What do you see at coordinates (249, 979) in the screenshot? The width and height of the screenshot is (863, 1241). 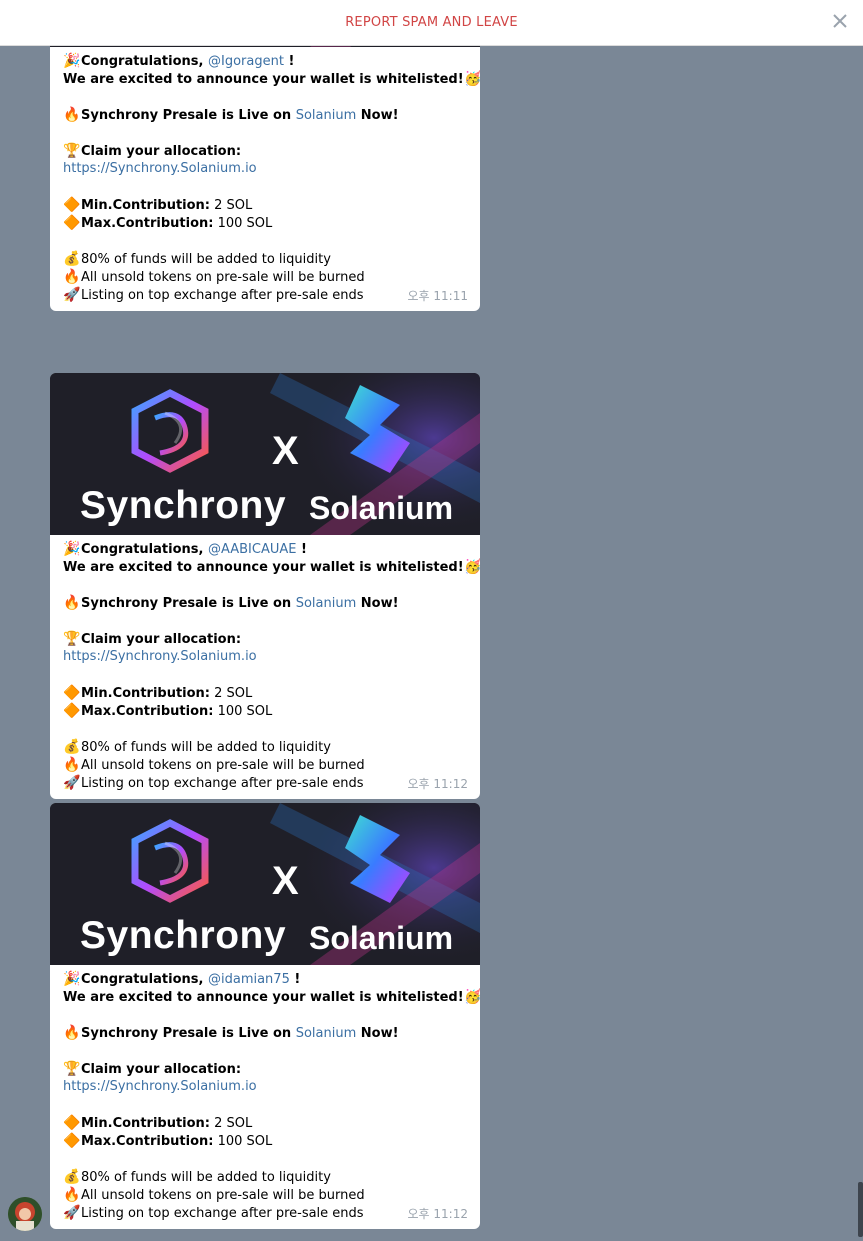 I see `username-mention: @idamian75` at bounding box center [249, 979].